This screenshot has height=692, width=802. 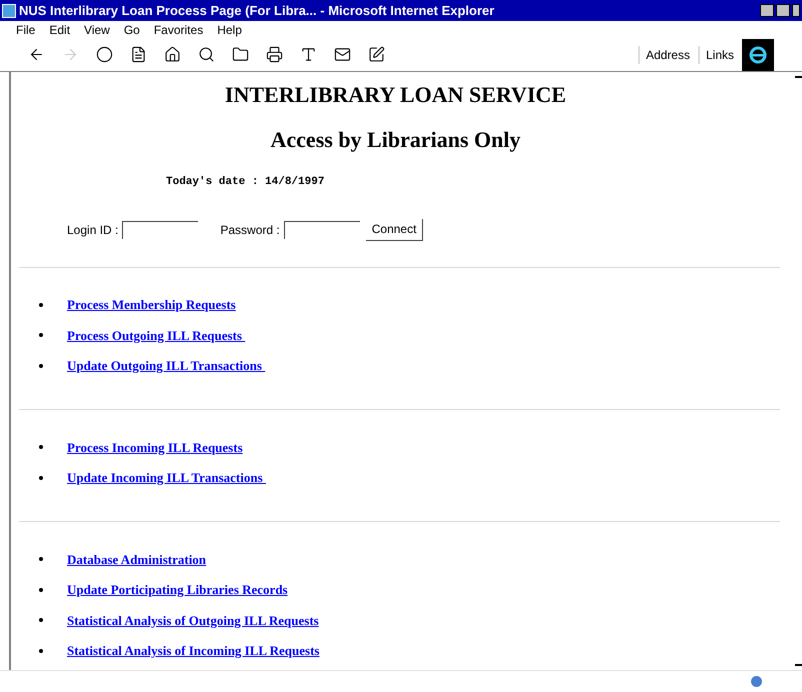 What do you see at coordinates (9, 11) in the screenshot?
I see `browser-icon` at bounding box center [9, 11].